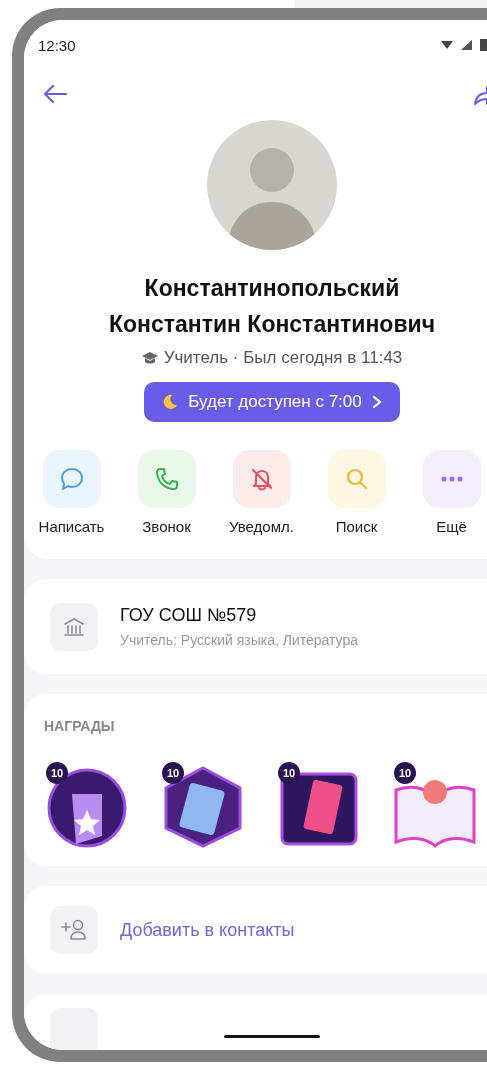 The height and width of the screenshot is (1066, 487). What do you see at coordinates (356, 492) in the screenshot?
I see `action-button: Поиск` at bounding box center [356, 492].